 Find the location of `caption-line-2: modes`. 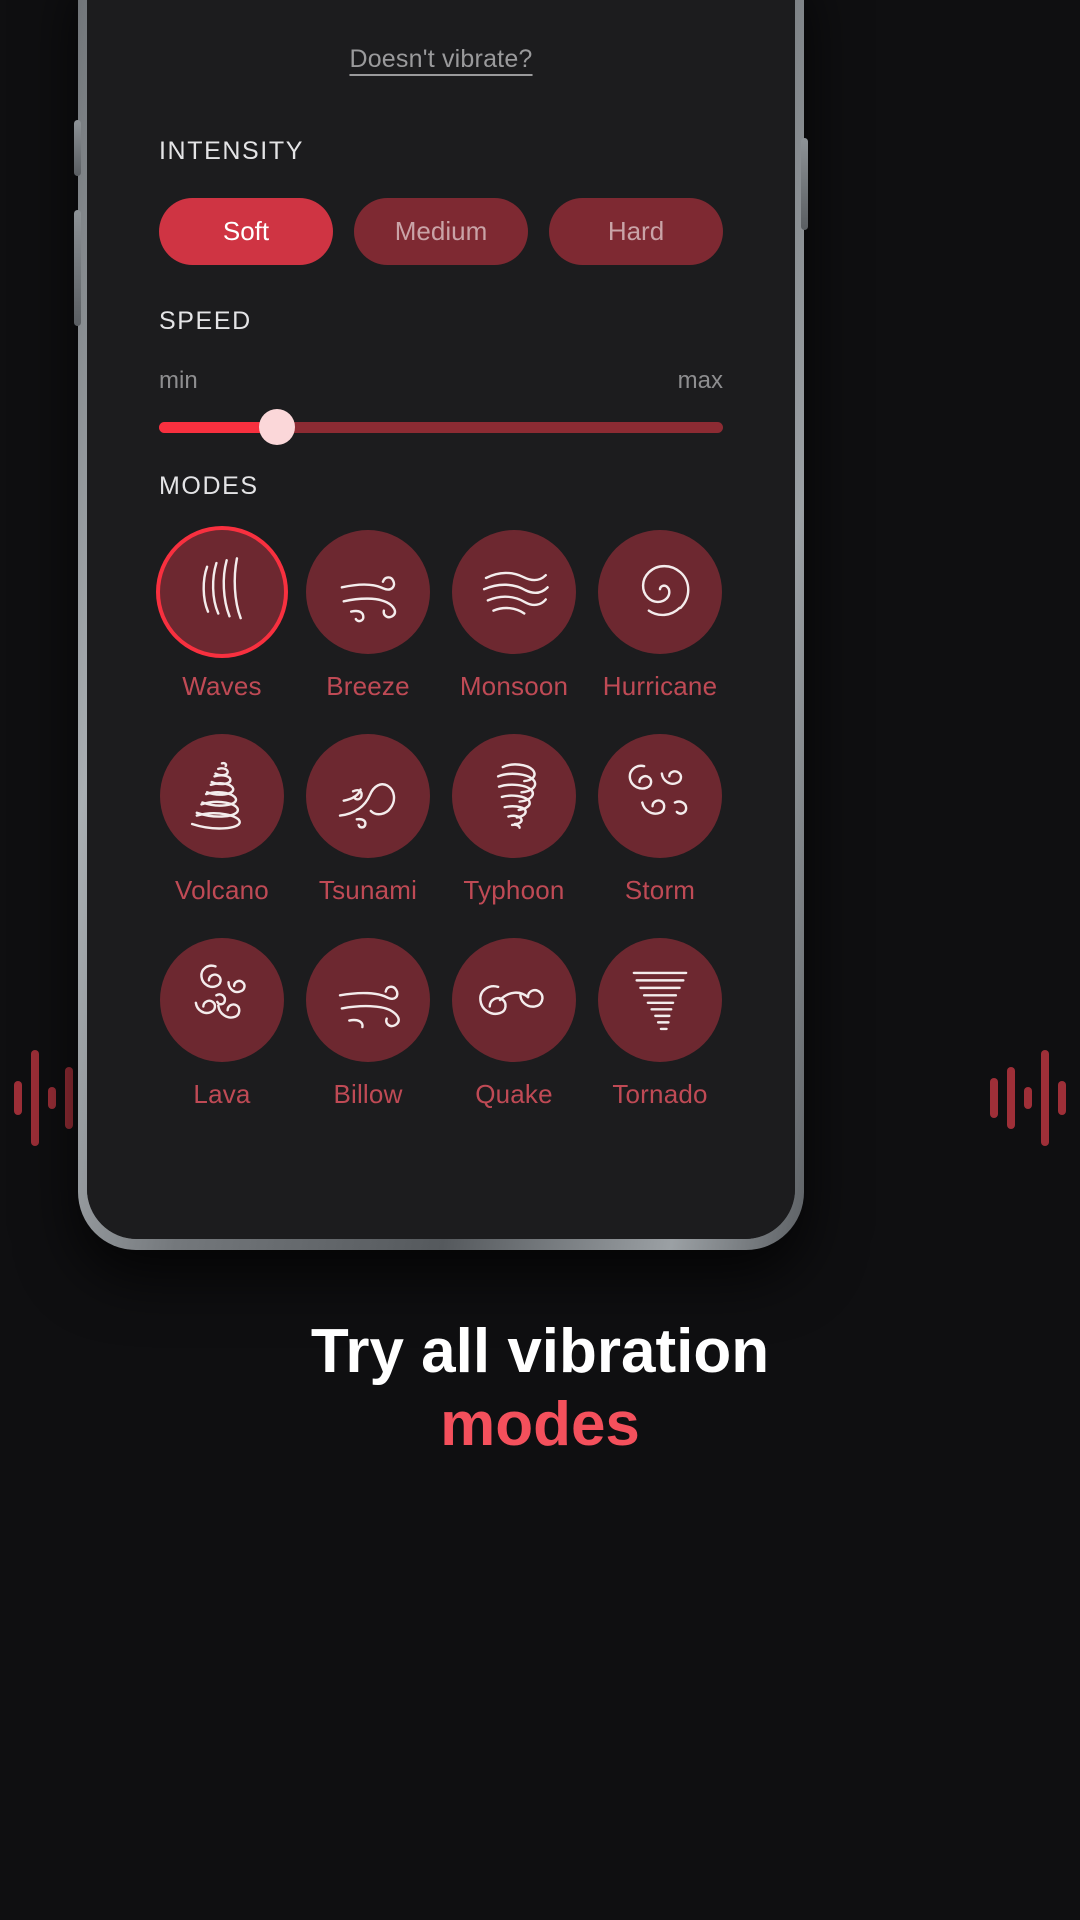

caption-line-2: modes is located at coordinates (540, 1425).